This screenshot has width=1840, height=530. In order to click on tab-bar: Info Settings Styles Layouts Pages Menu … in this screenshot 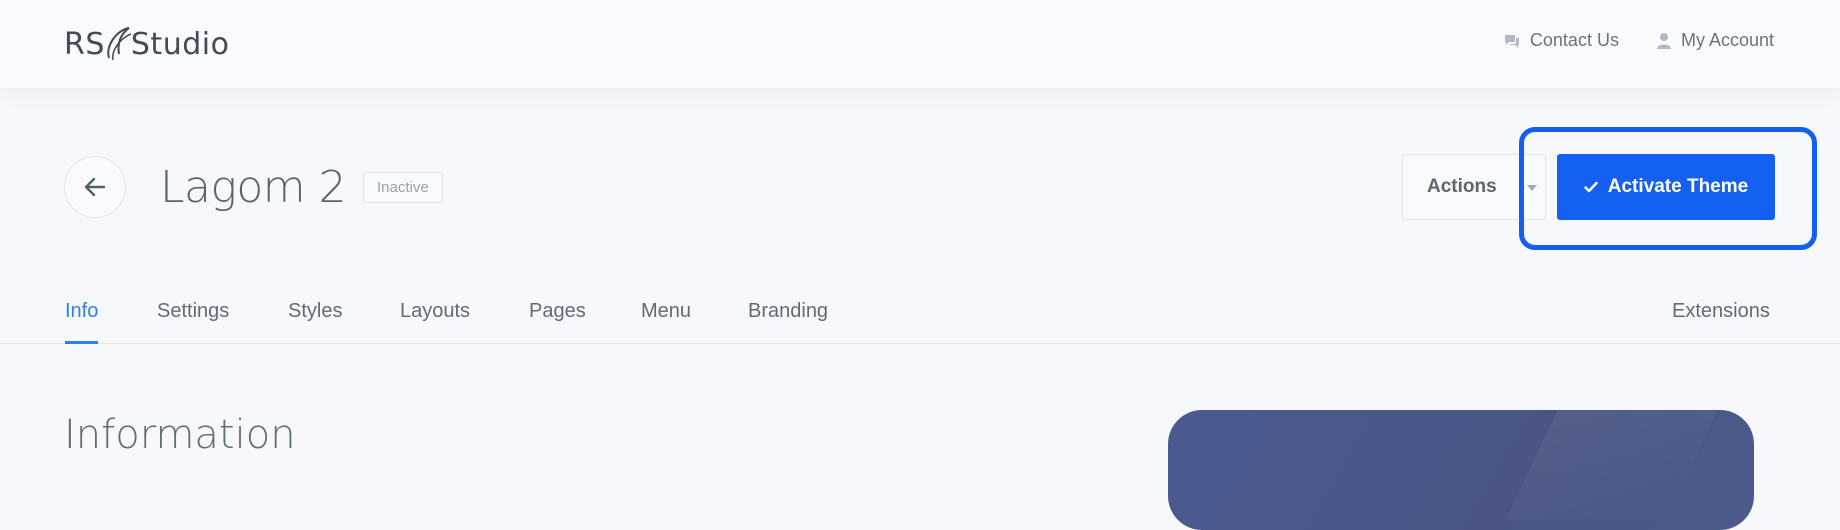, I will do `click(920, 317)`.